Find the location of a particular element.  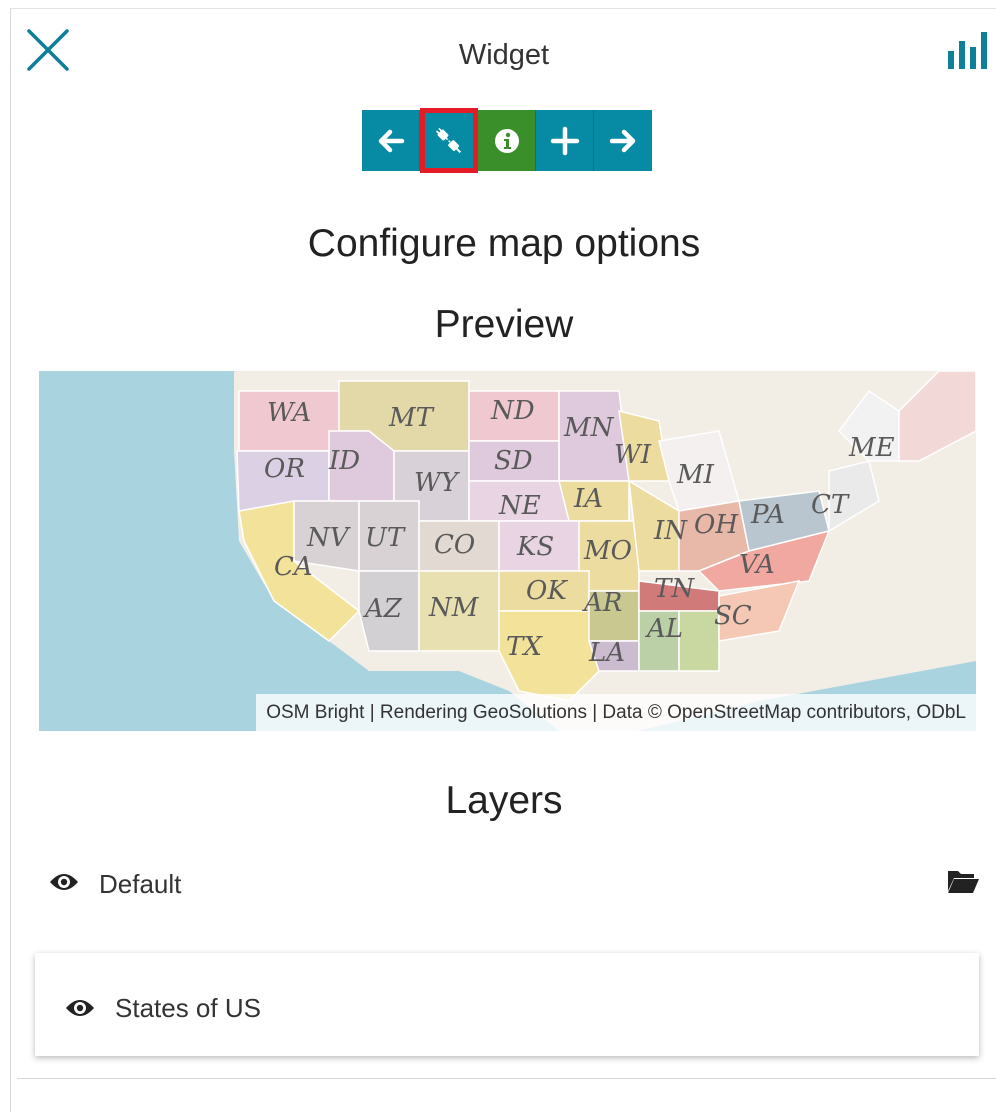

info-icon is located at coordinates (506, 140).